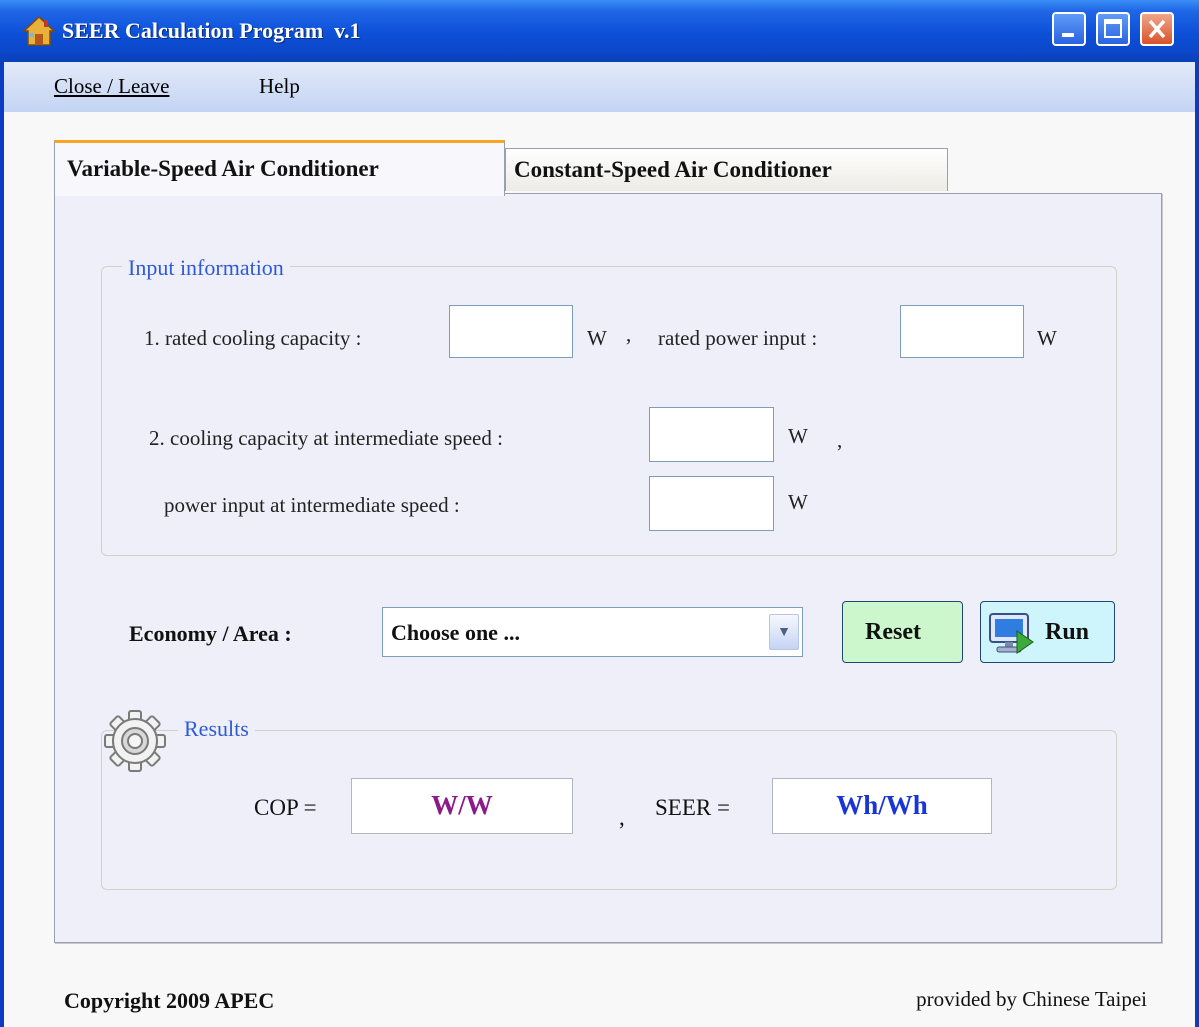  Describe the element at coordinates (1031, 999) in the screenshot. I see `provided-by-text: provided by Chinese Taipei` at that location.